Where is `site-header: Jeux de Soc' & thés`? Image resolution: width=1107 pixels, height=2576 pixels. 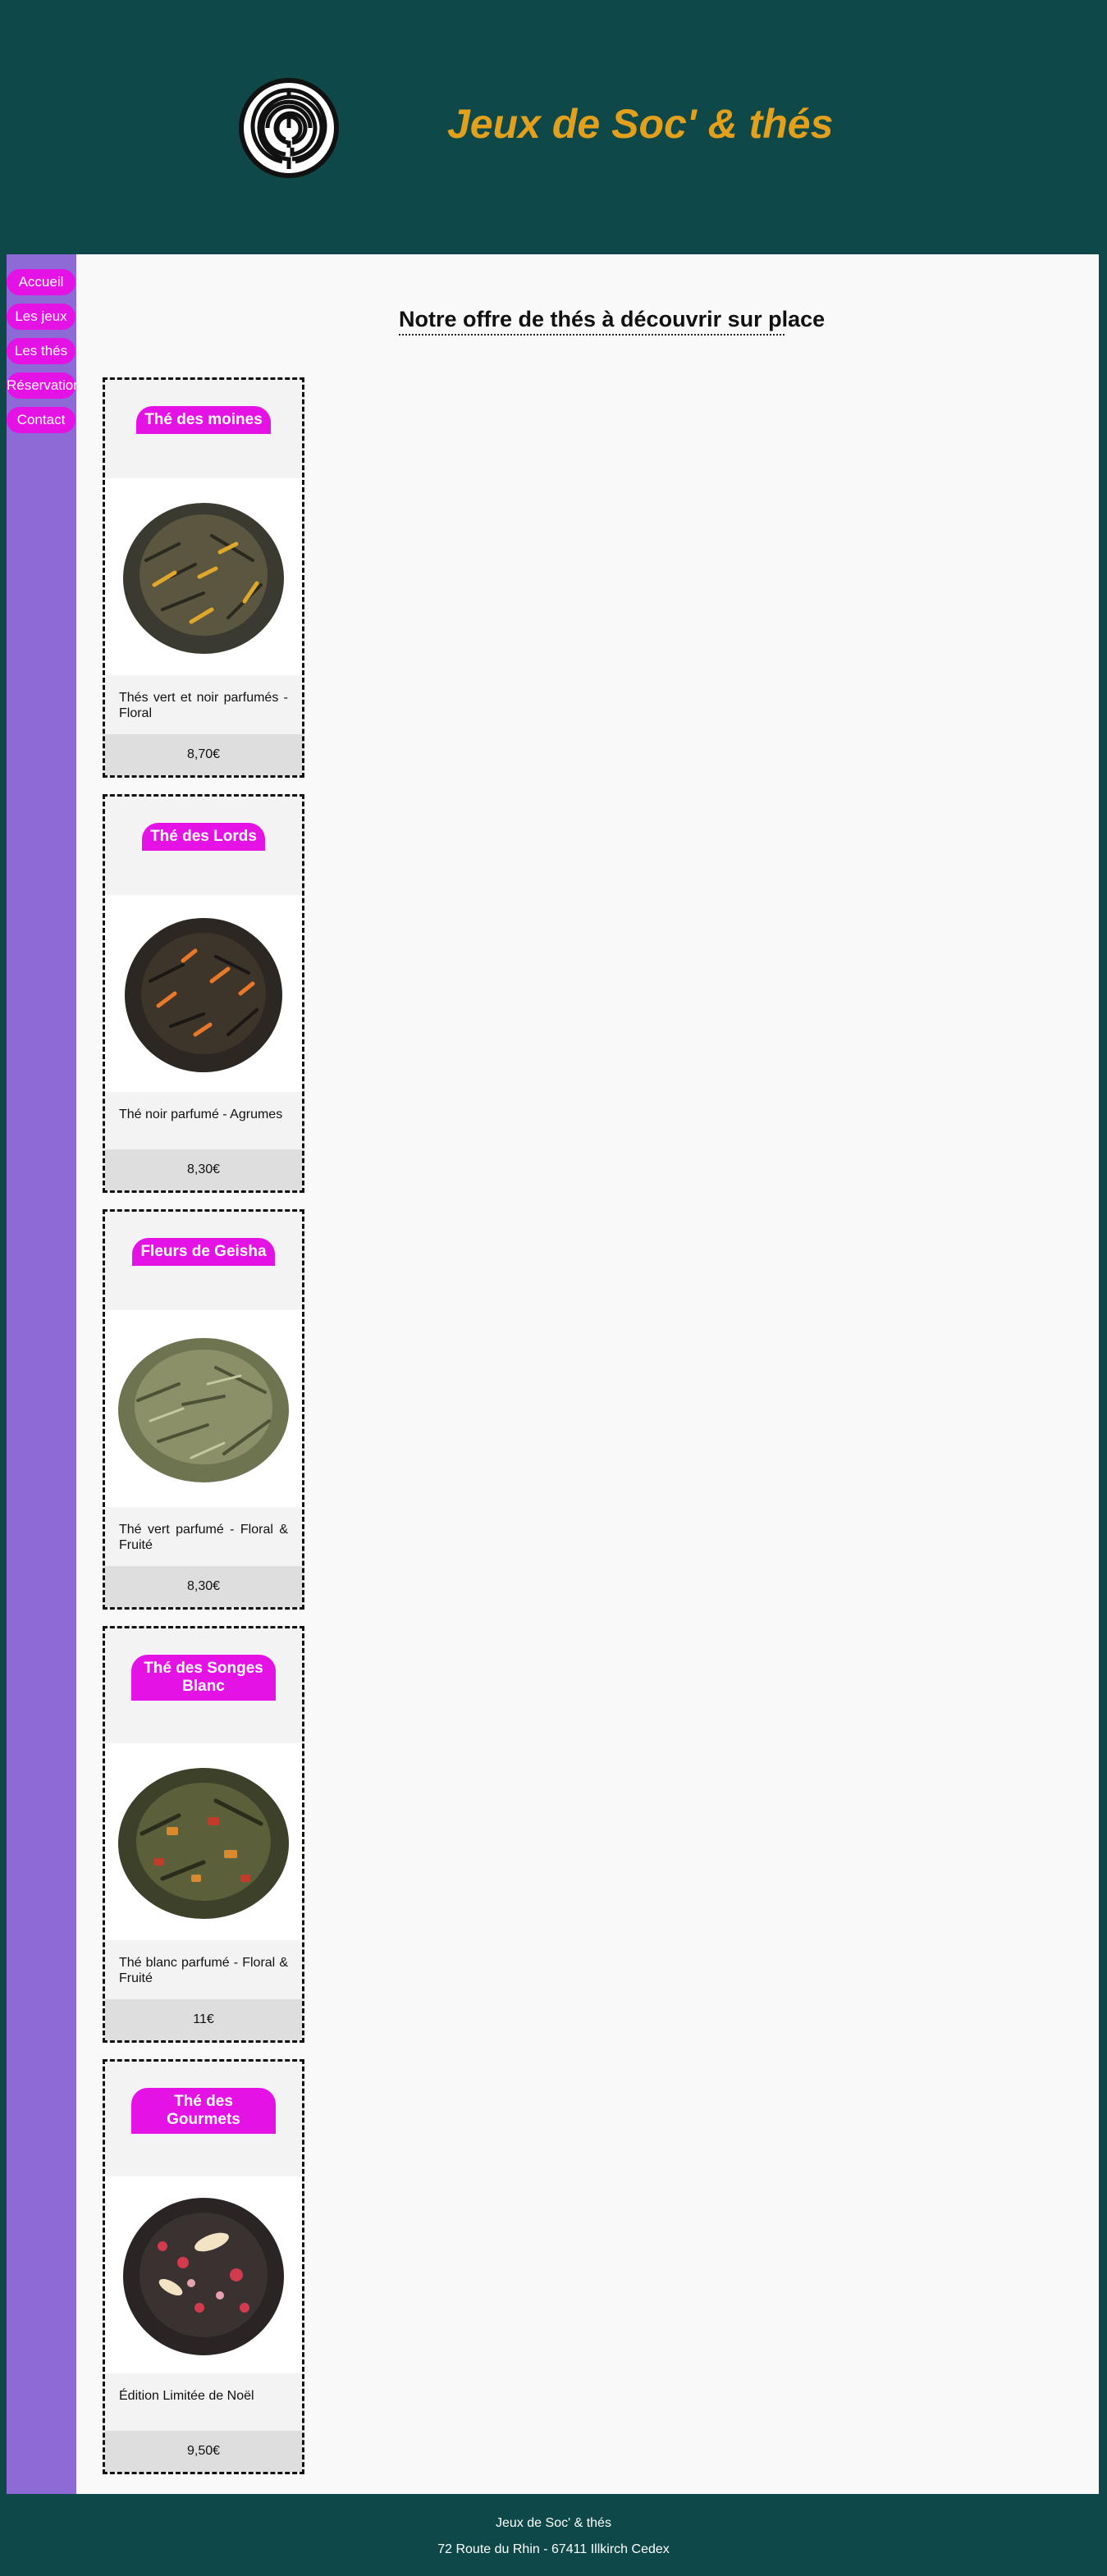
site-header: Jeux de Soc' & thés is located at coordinates (553, 127).